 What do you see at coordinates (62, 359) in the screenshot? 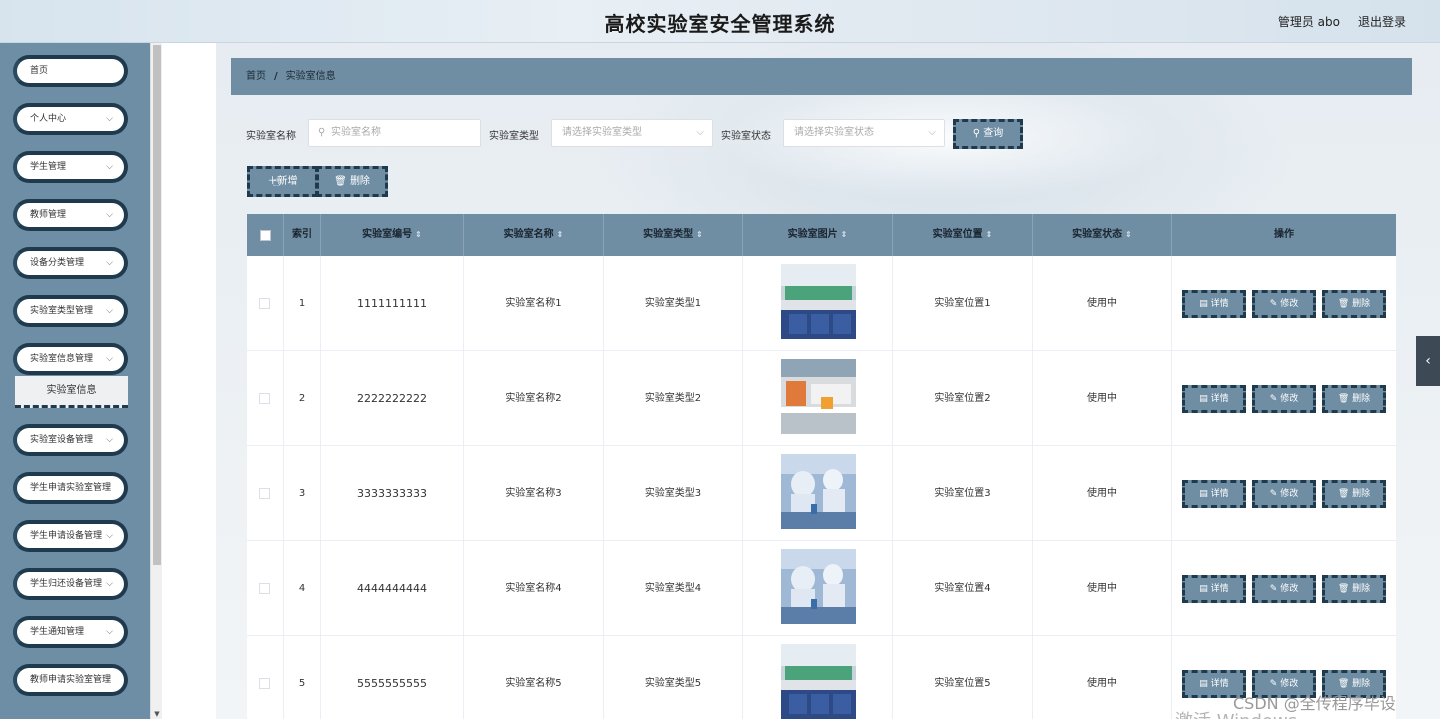
I see `sidebar-item-label: 实验室信息管理` at bounding box center [62, 359].